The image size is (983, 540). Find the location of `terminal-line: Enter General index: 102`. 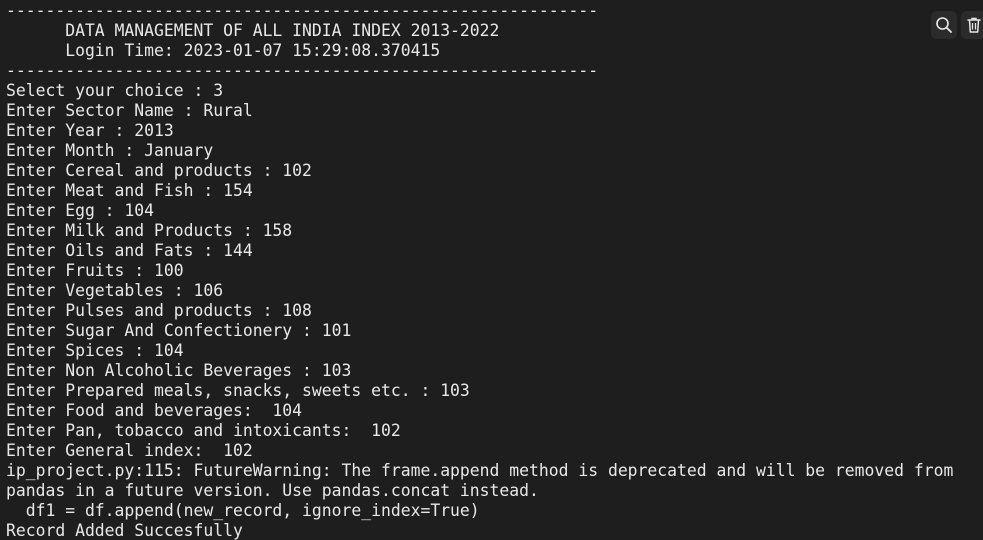

terminal-line: Enter General index: 102 is located at coordinates (129, 450).